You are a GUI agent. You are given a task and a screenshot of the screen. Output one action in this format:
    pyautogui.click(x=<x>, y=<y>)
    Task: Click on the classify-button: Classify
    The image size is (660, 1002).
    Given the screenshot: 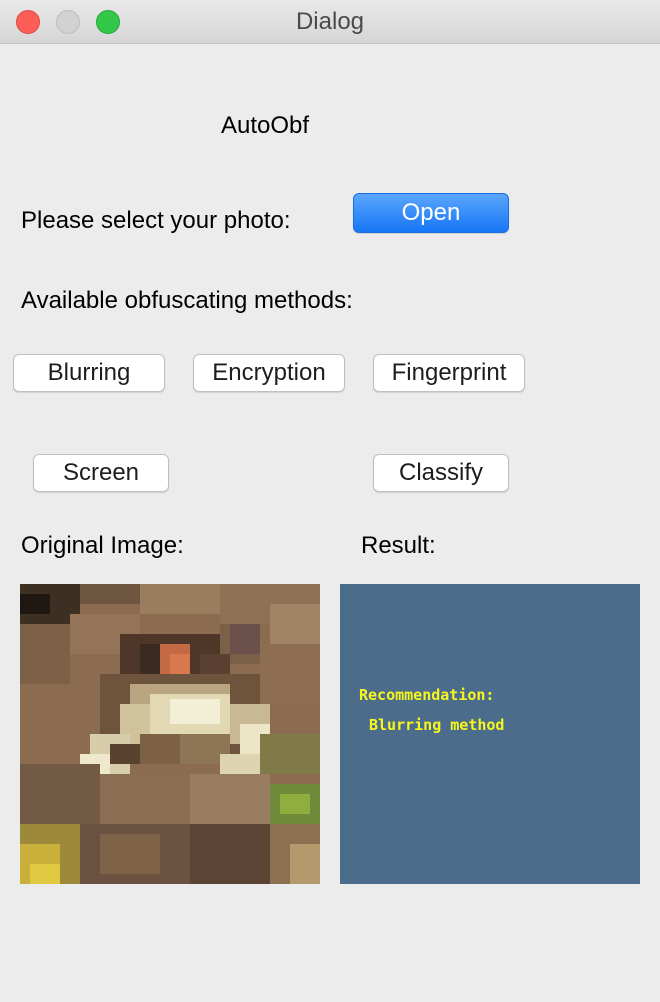 What is the action you would take?
    pyautogui.click(x=441, y=473)
    